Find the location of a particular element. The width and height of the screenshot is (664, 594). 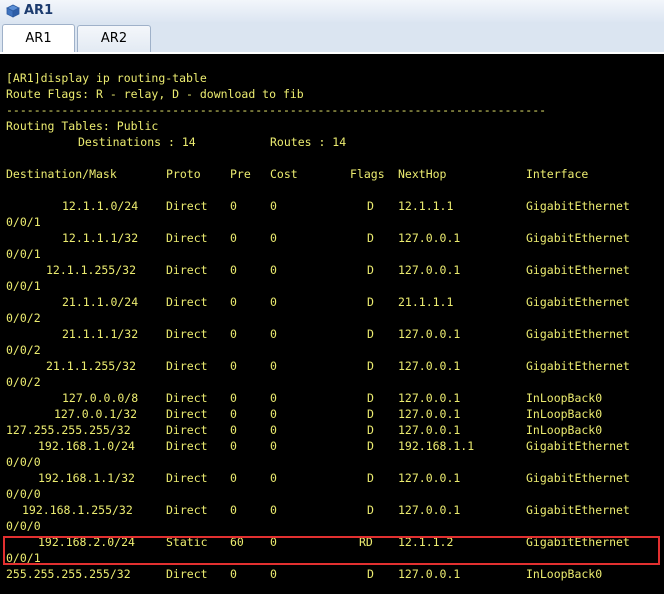

table-row: 127.0.0.0/8 Direct 0 0 D 127.0.0.1 InLoopBack0 is located at coordinates (332, 398).